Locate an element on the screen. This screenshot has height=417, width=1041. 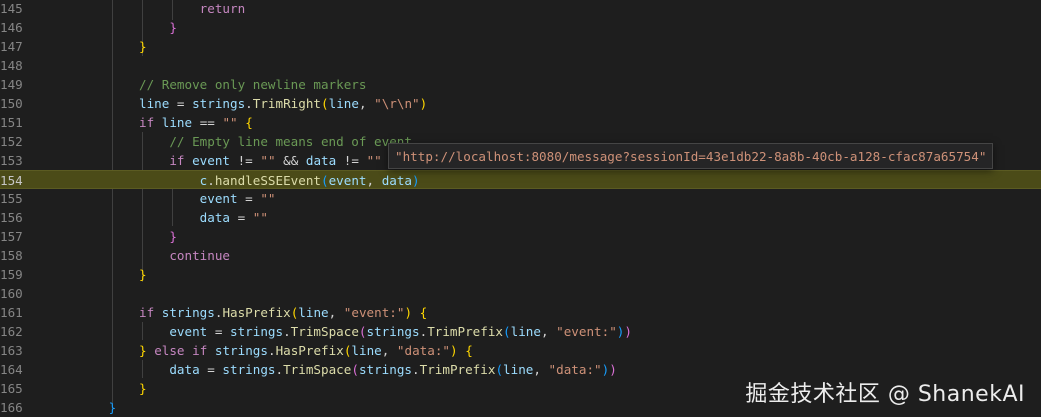
code-line: 160 is located at coordinates (520, 293).